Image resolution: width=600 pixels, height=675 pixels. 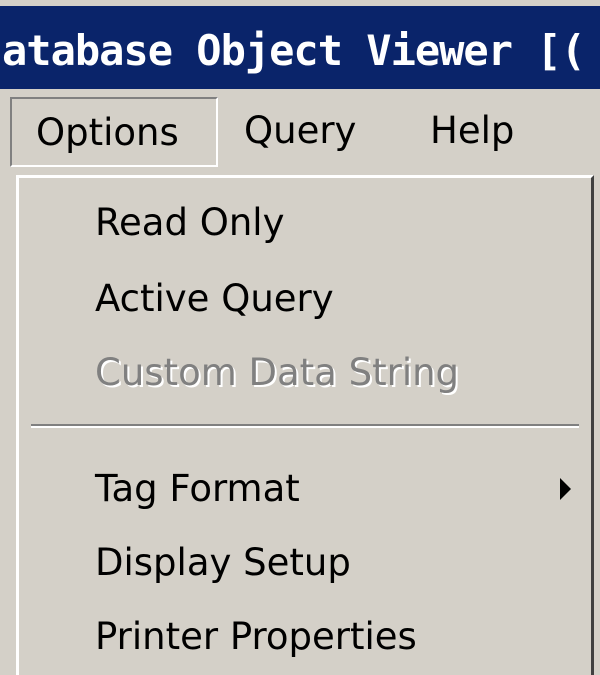 I want to click on submenu-arrow-icon, so click(x=565, y=489).